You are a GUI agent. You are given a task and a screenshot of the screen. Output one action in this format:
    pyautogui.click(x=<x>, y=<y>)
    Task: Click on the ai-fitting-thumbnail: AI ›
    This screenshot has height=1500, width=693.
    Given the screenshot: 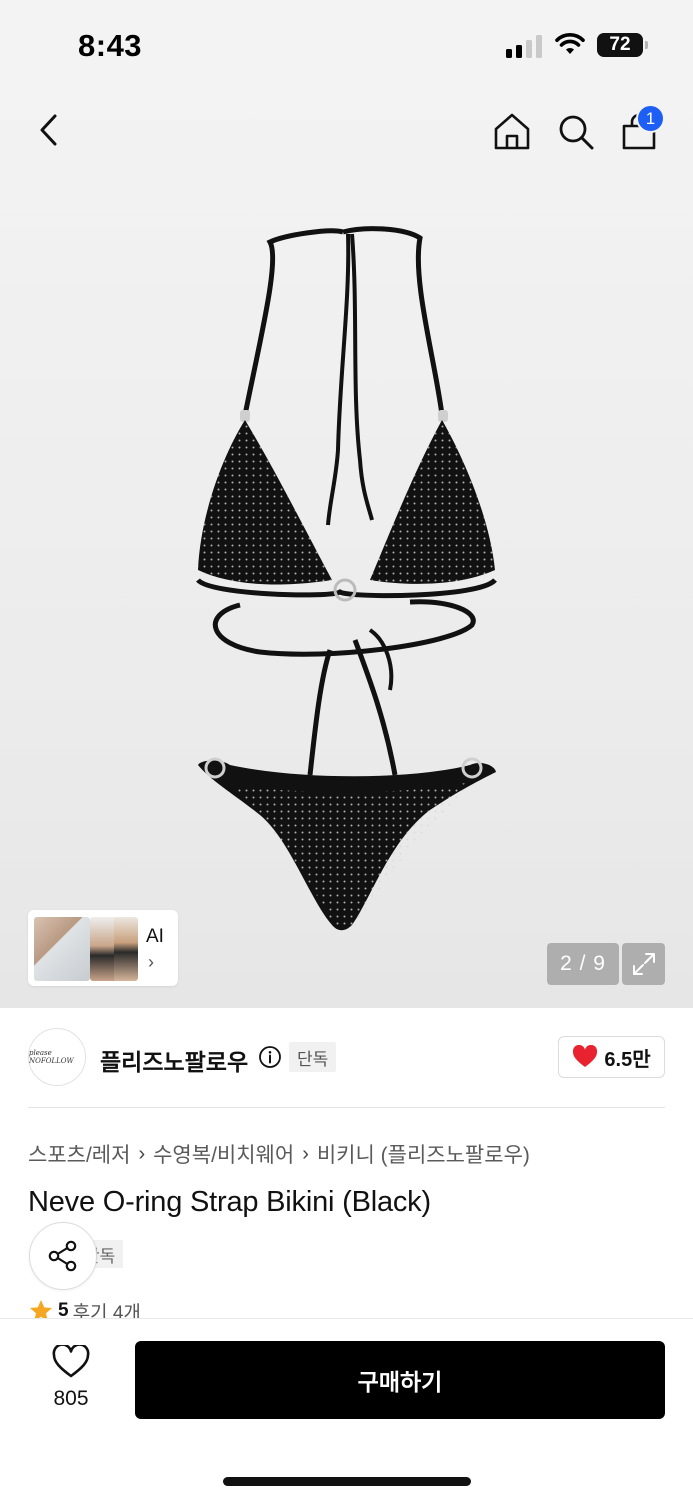 What is the action you would take?
    pyautogui.click(x=103, y=948)
    